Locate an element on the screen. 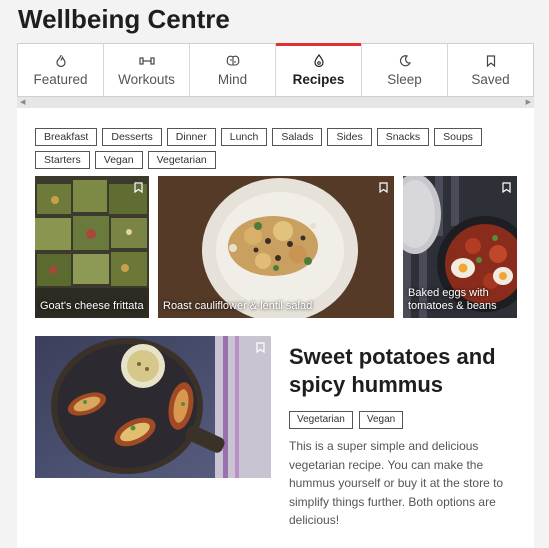  filter-dinner: Dinner is located at coordinates (191, 137).